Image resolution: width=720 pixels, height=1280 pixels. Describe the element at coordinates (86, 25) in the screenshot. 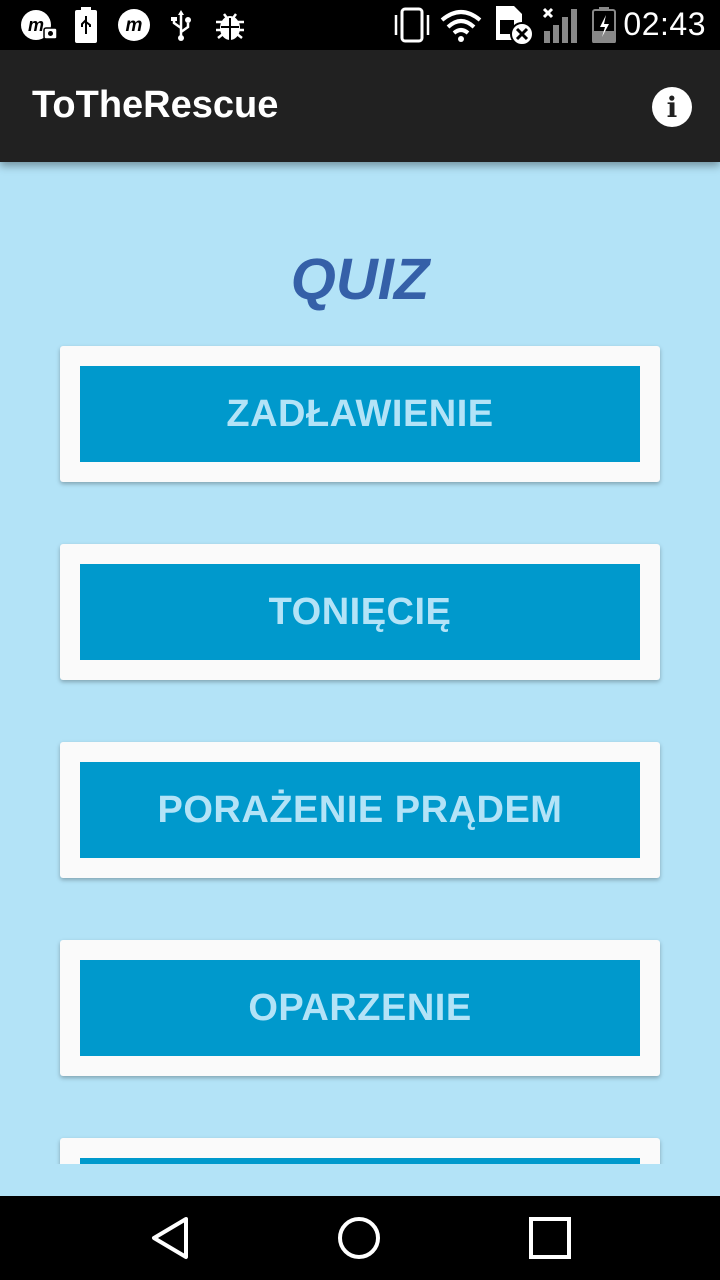

I see `battery-usb-icon` at that location.